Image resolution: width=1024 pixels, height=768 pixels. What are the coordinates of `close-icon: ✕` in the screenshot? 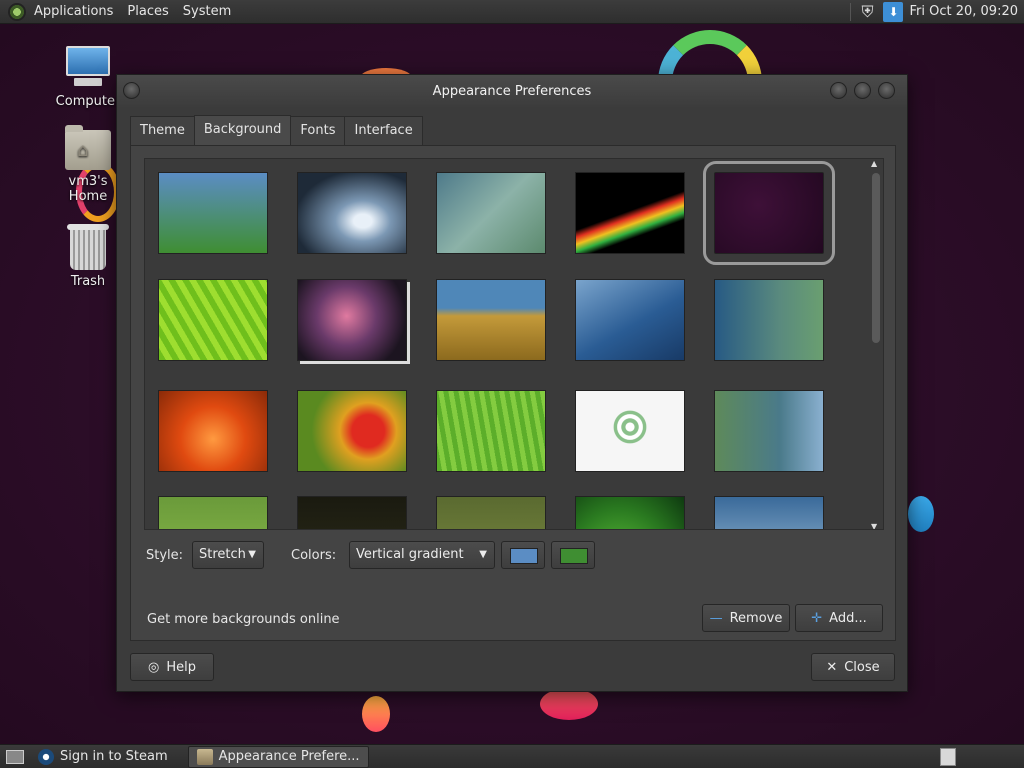 It's located at (832, 667).